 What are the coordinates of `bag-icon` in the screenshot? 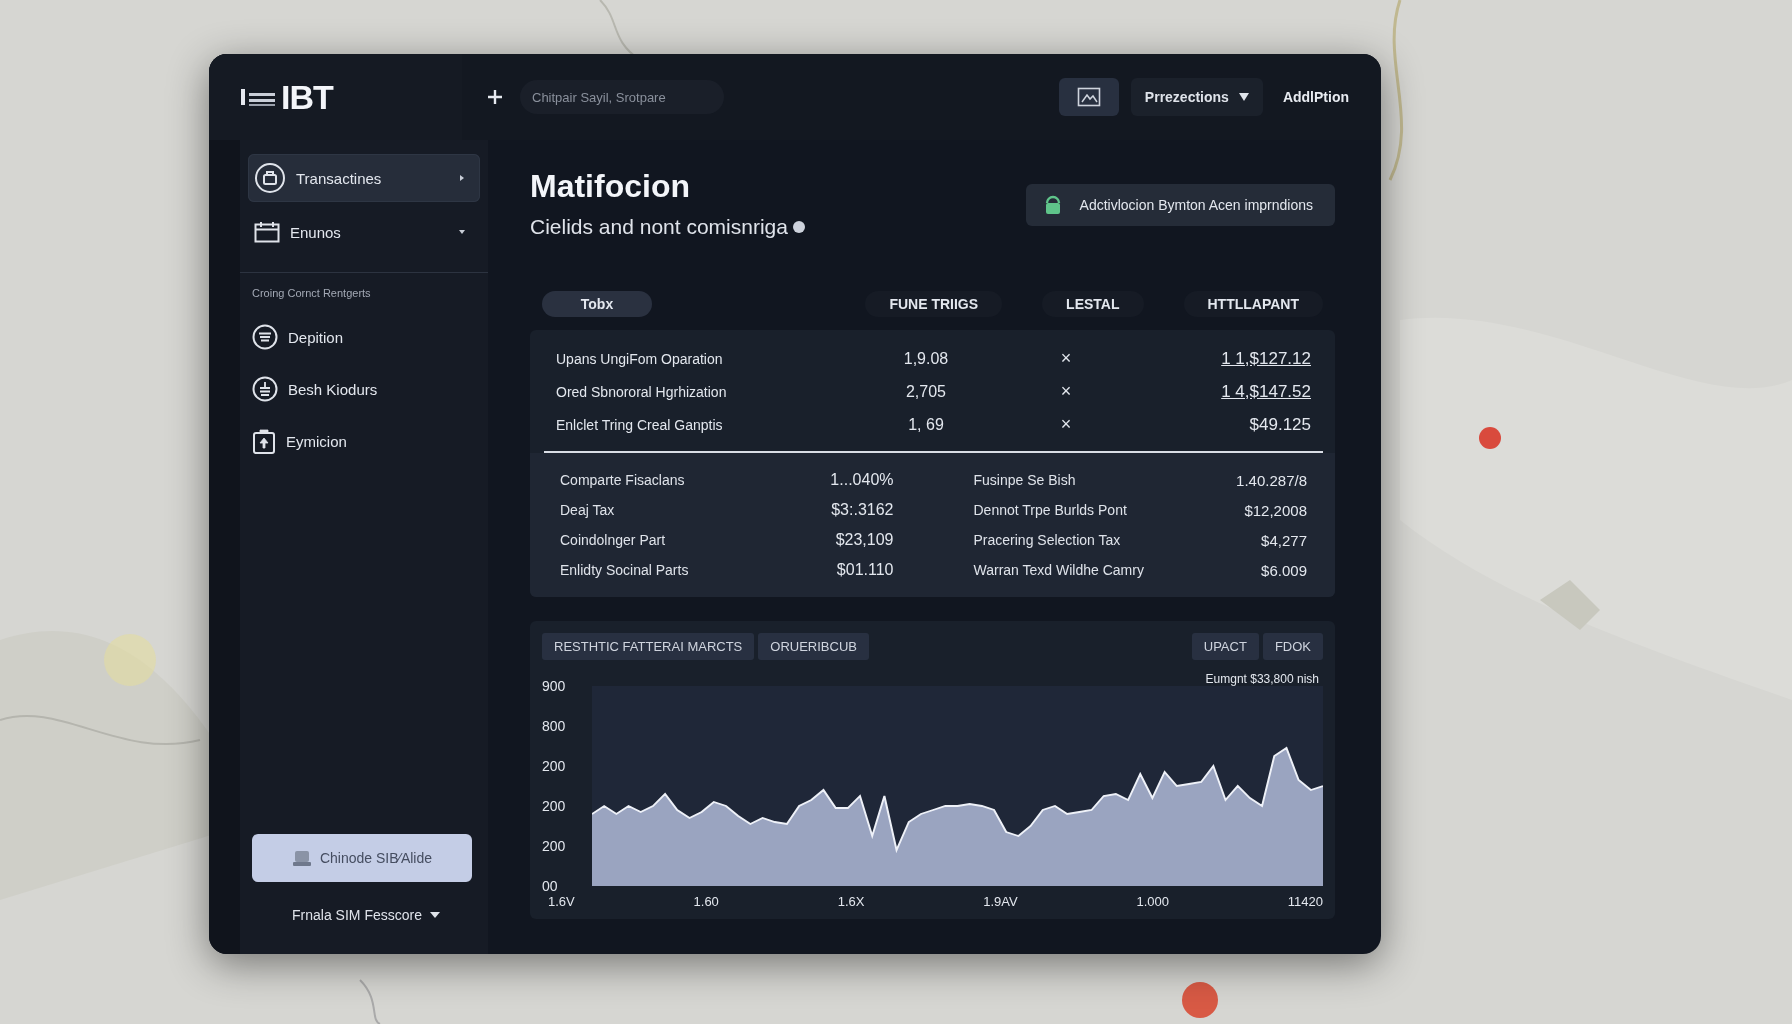 It's located at (270, 178).